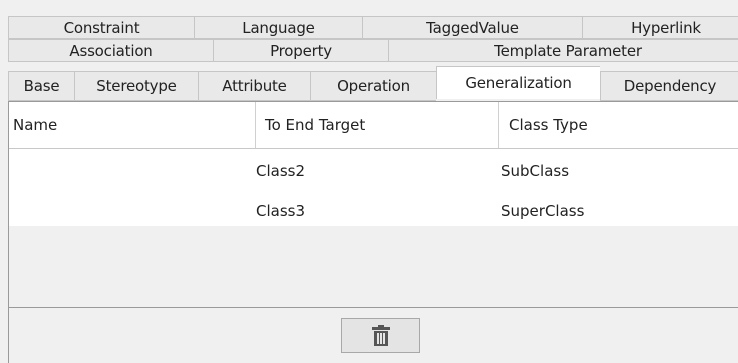  I want to click on column-label: To End Target, so click(315, 125).